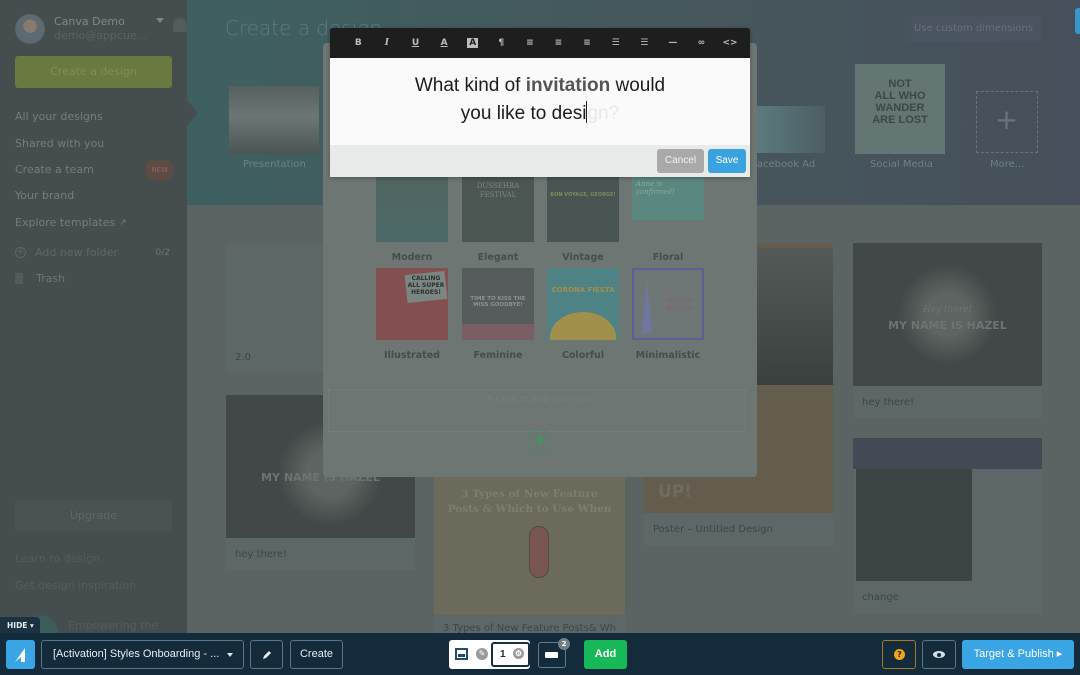 This screenshot has width=1080, height=675. I want to click on text-segment: you like to desi, so click(523, 113).